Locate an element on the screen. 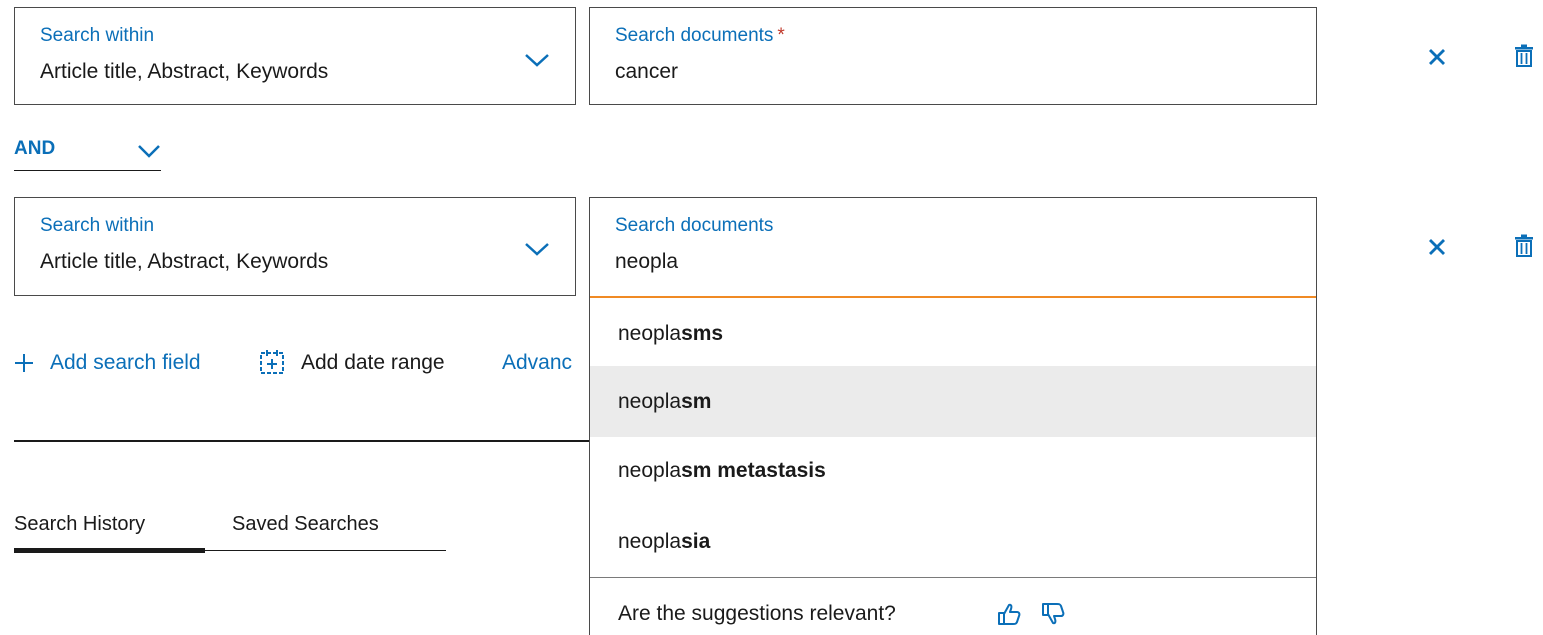 Image resolution: width=1543 pixels, height=635 pixels. search-documents-label: Search documents * is located at coordinates (700, 35).